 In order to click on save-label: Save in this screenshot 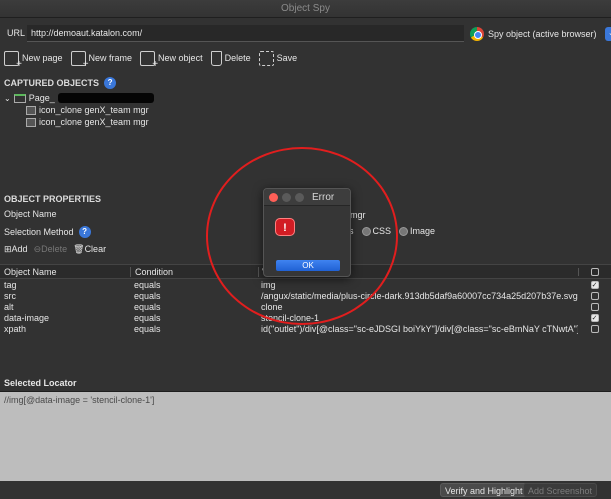, I will do `click(287, 58)`.